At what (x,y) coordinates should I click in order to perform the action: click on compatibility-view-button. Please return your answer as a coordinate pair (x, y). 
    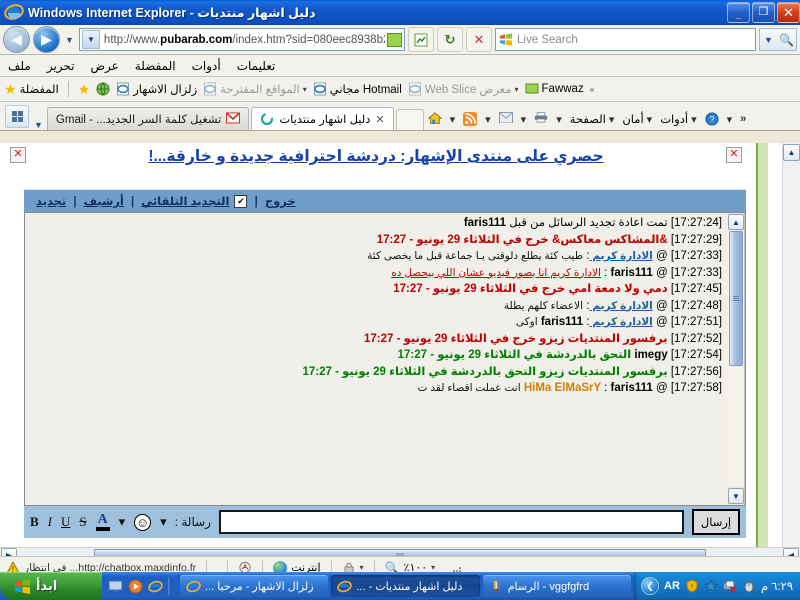
    Looking at the image, I should click on (421, 39).